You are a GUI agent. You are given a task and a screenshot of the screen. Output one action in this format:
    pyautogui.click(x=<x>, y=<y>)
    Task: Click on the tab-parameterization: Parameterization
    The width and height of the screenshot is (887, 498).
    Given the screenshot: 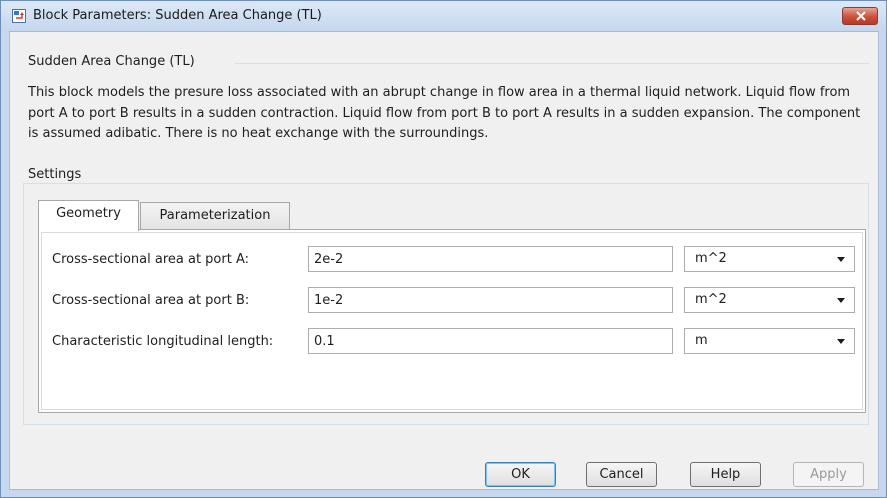 What is the action you would take?
    pyautogui.click(x=215, y=216)
    